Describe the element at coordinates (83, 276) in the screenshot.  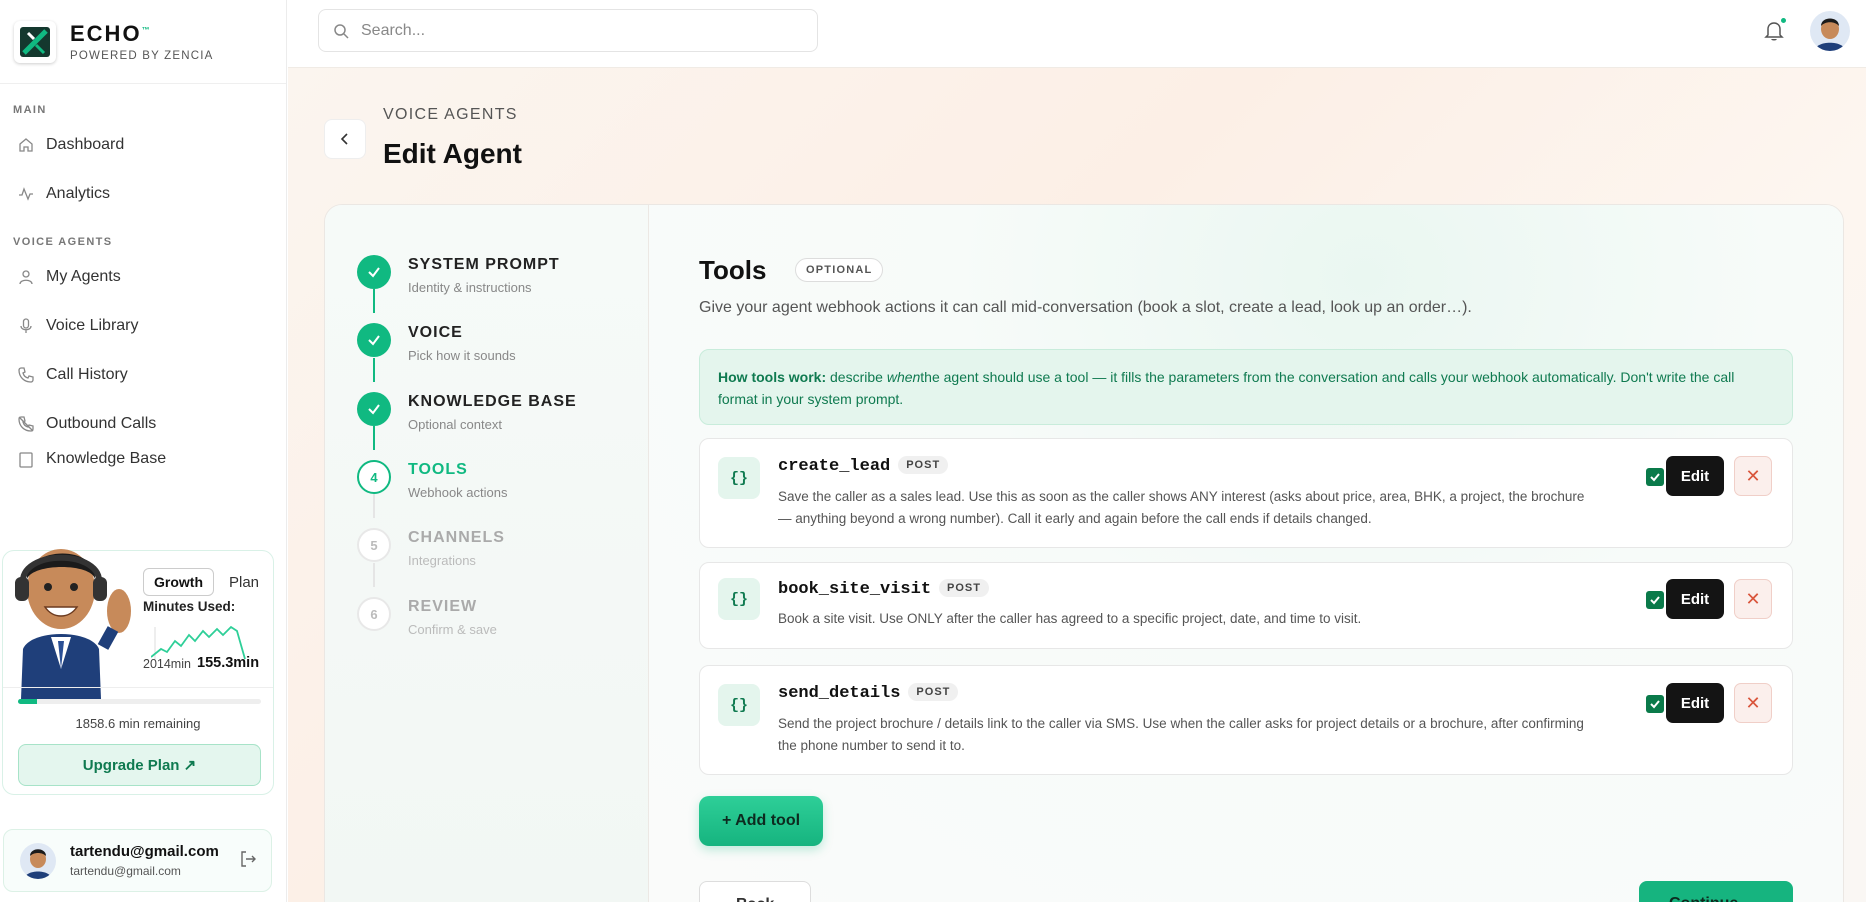
I see `sidebar-item-label: My Agents` at that location.